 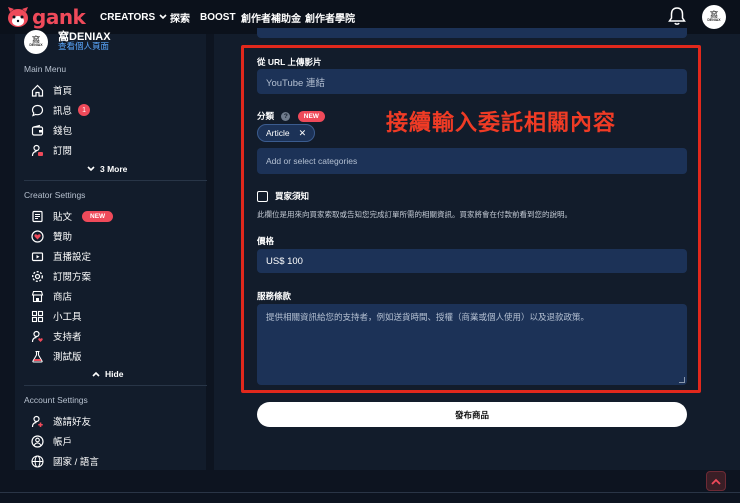 What do you see at coordinates (63, 217) in the screenshot?
I see `sidebar-item-label: 貼文` at bounding box center [63, 217].